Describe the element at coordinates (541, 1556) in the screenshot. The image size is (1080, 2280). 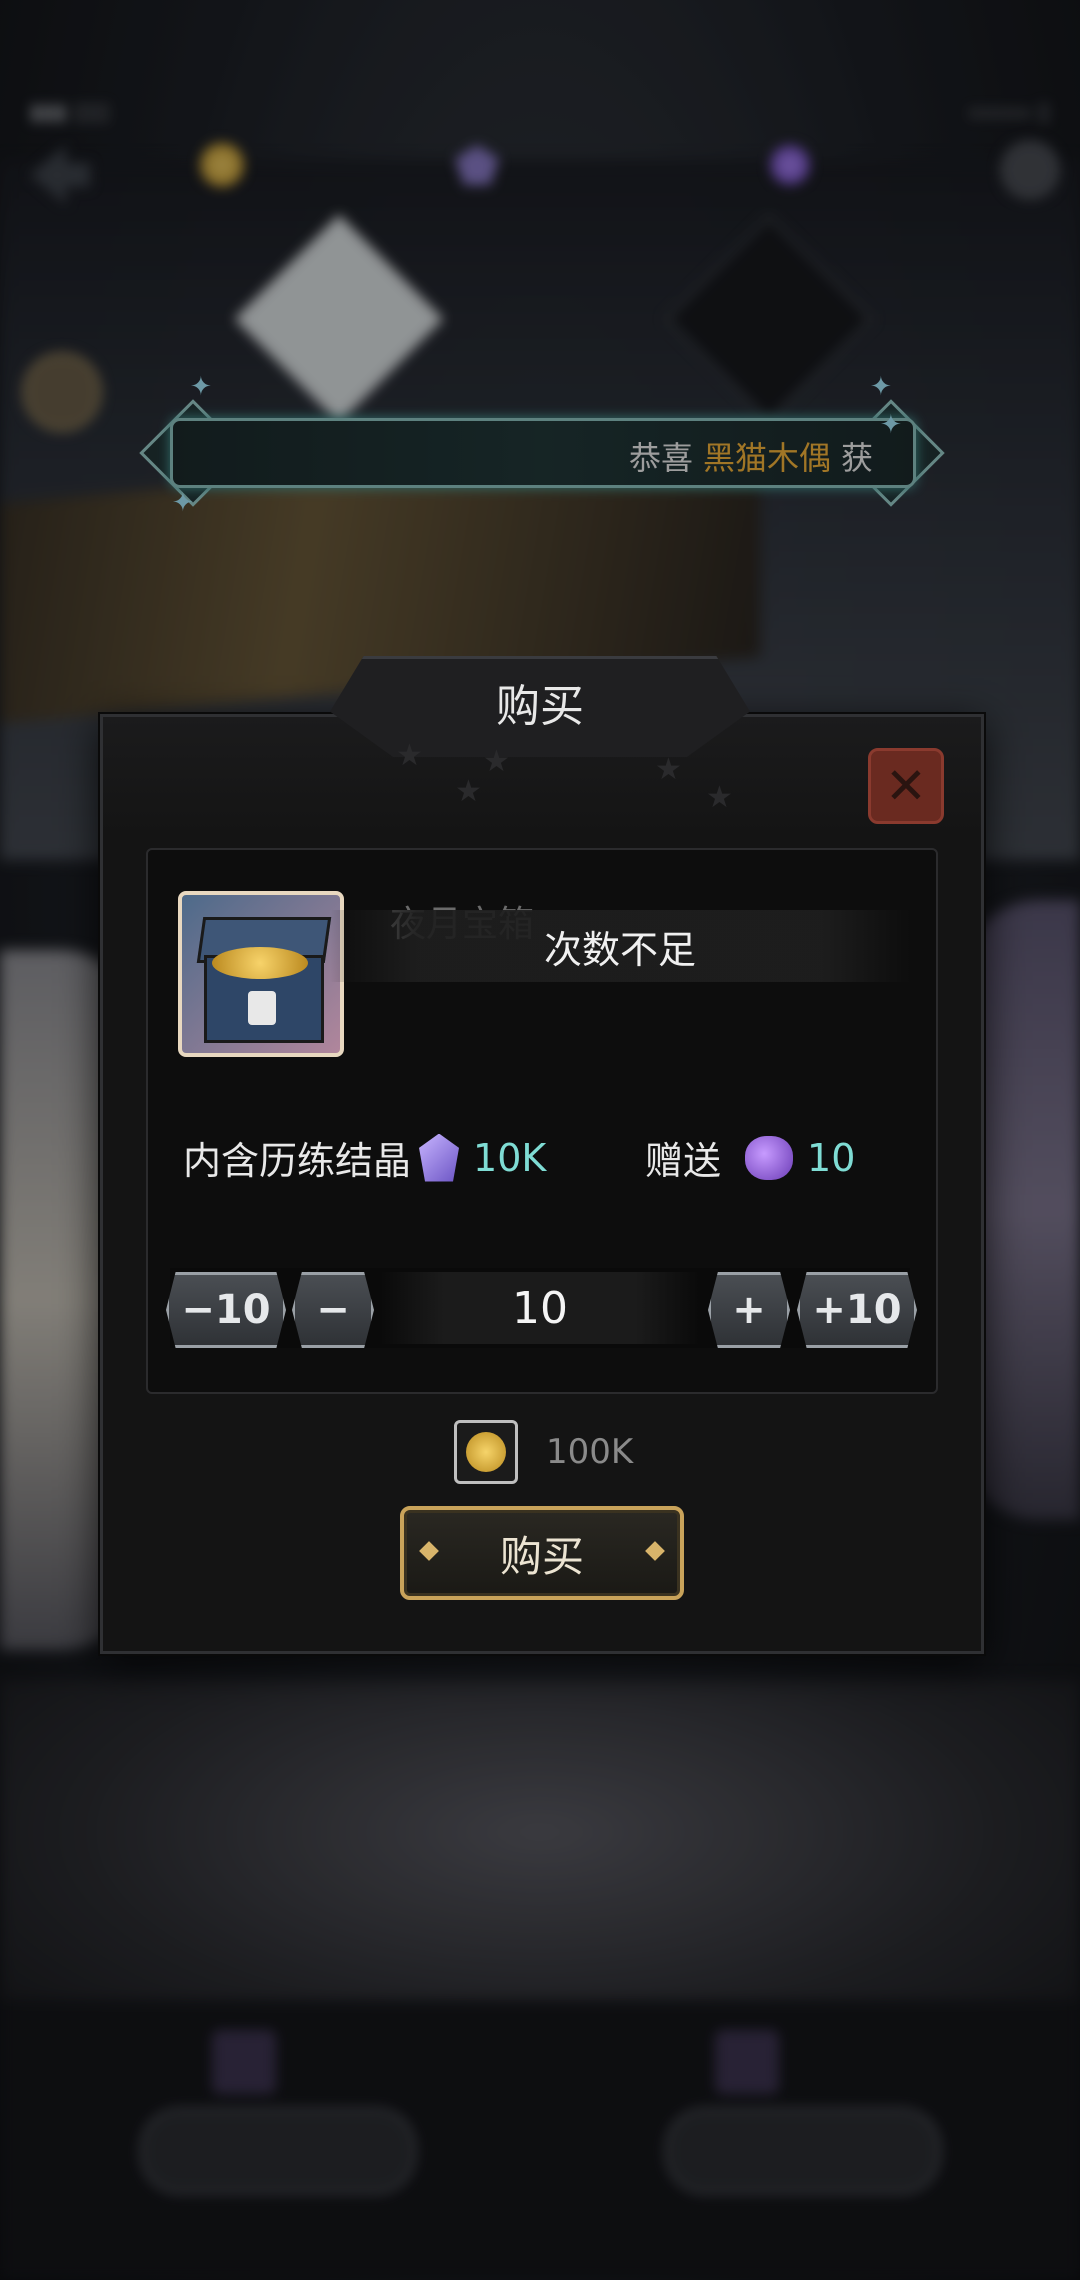
I see `buy-button-label: 购买` at that location.